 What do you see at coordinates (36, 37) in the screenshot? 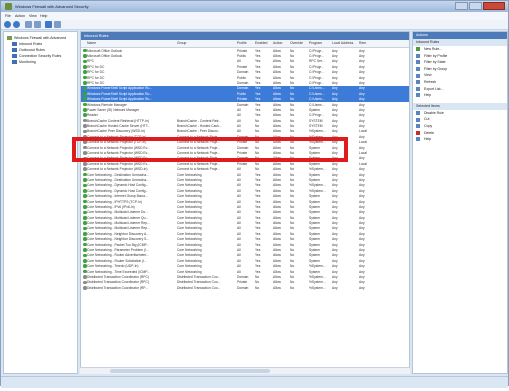
I see `tree-root: Windows Firewall with Advanced` at bounding box center [36, 37].